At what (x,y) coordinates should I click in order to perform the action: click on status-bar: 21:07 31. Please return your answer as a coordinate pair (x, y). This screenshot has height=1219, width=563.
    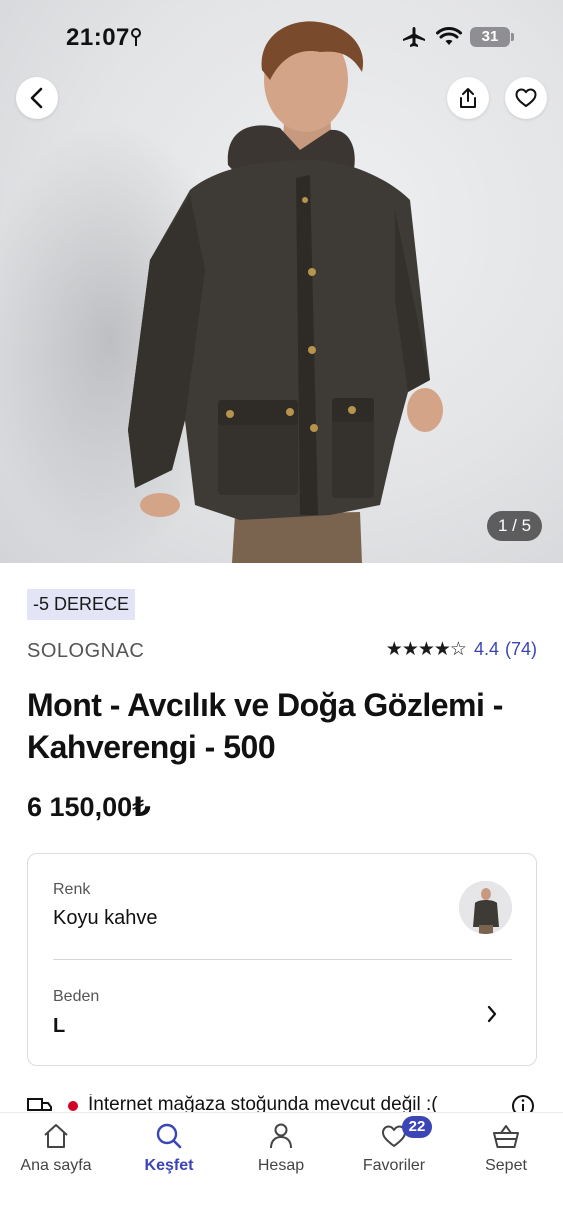
    Looking at the image, I should click on (281, 36).